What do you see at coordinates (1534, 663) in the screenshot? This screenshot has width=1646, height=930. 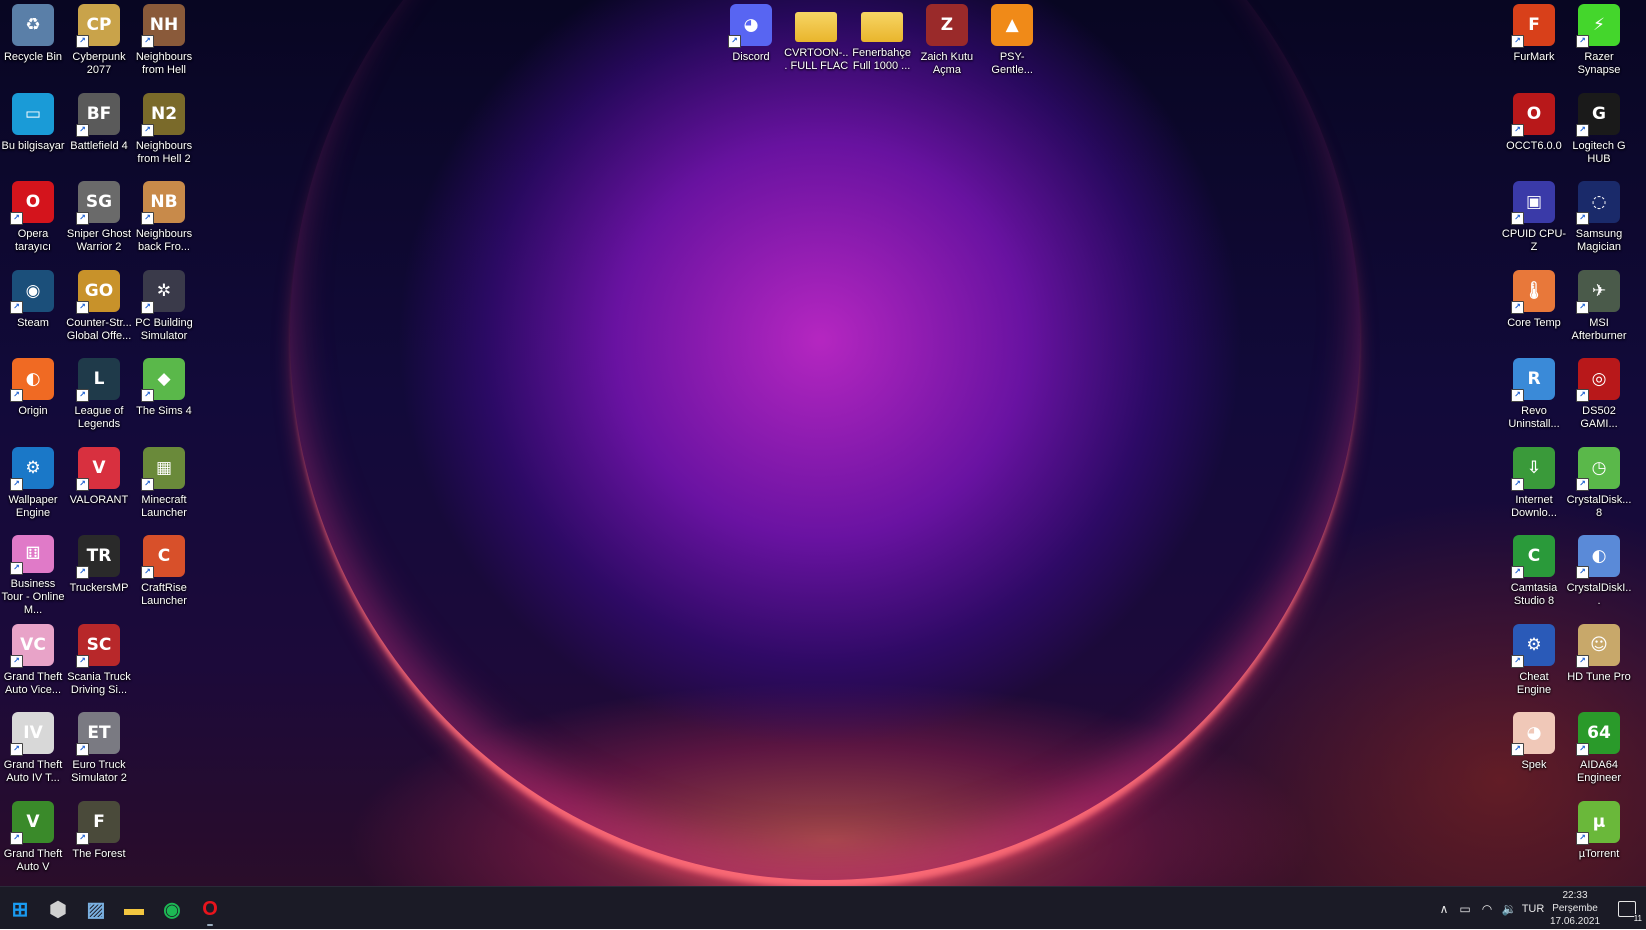 I see `desktop-icon-cheat-engine: ⚙ ↗ Cheat Engine` at bounding box center [1534, 663].